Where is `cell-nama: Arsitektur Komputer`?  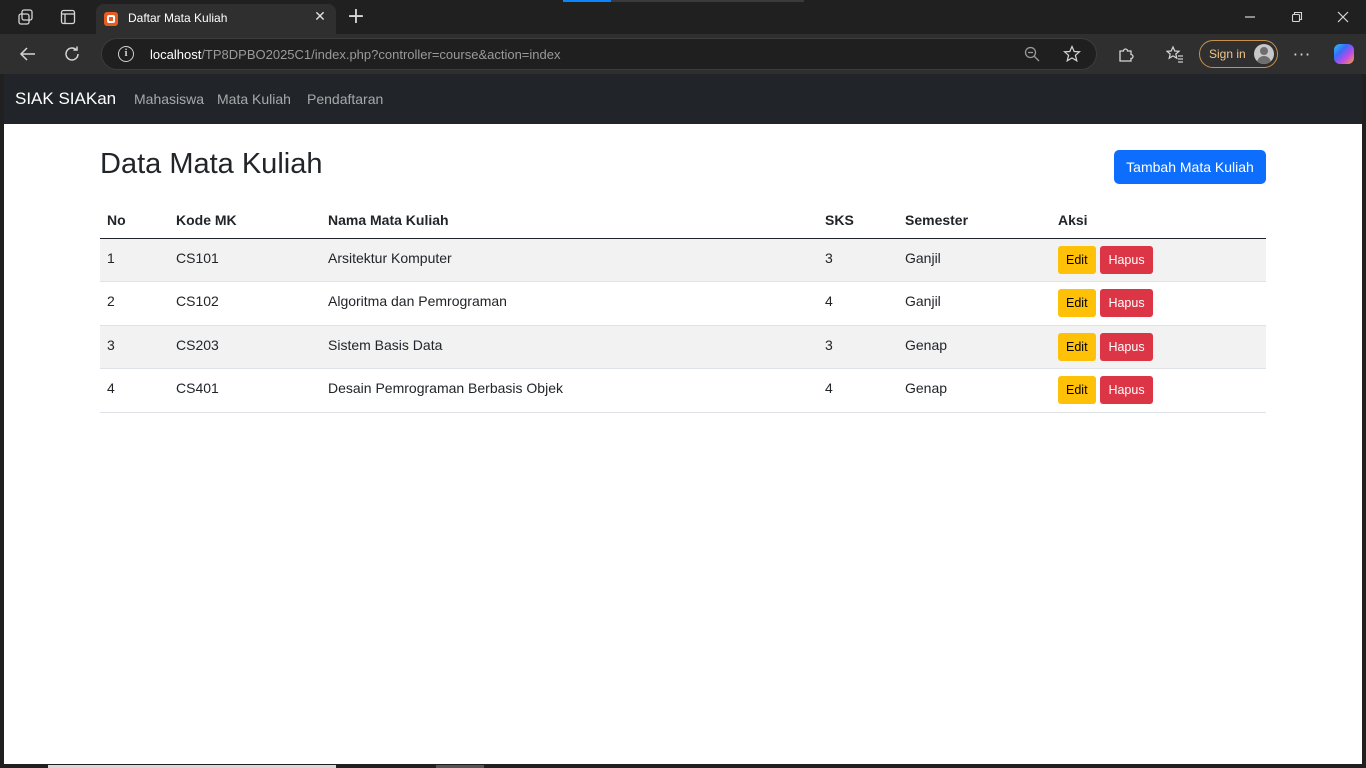
cell-nama: Arsitektur Komputer is located at coordinates (569, 260).